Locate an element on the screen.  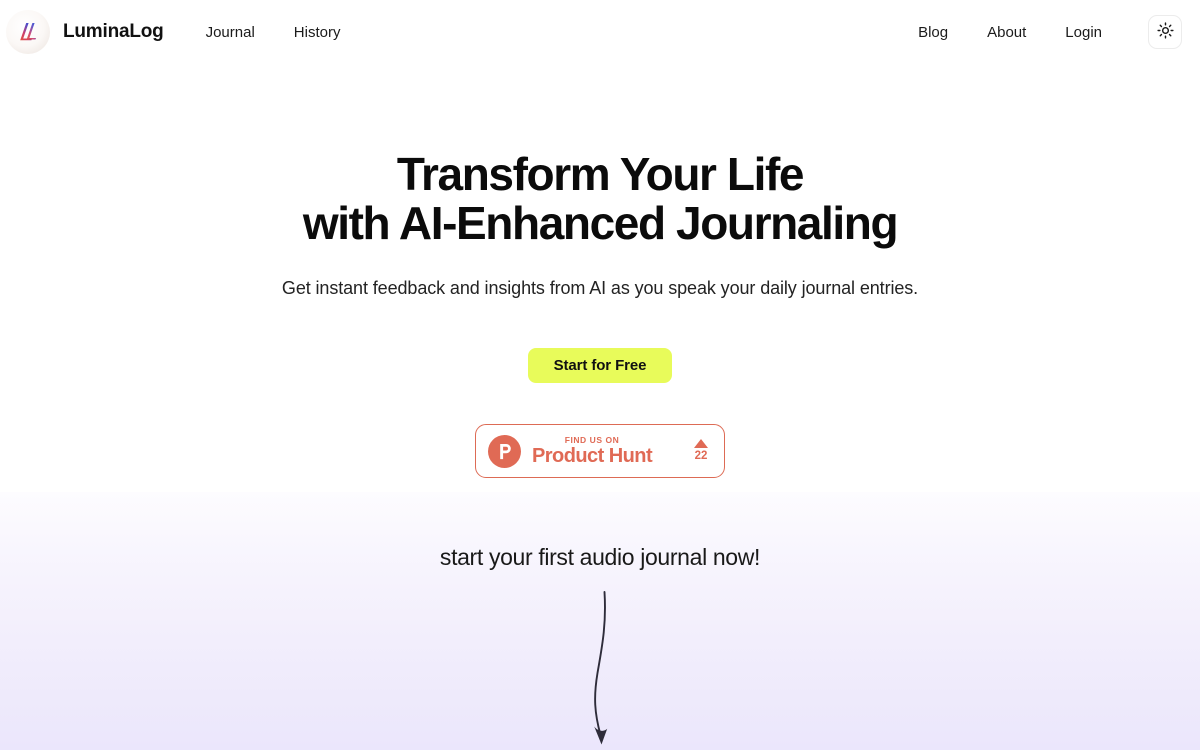
product-hunt-vote-count: 22 is located at coordinates (701, 456).